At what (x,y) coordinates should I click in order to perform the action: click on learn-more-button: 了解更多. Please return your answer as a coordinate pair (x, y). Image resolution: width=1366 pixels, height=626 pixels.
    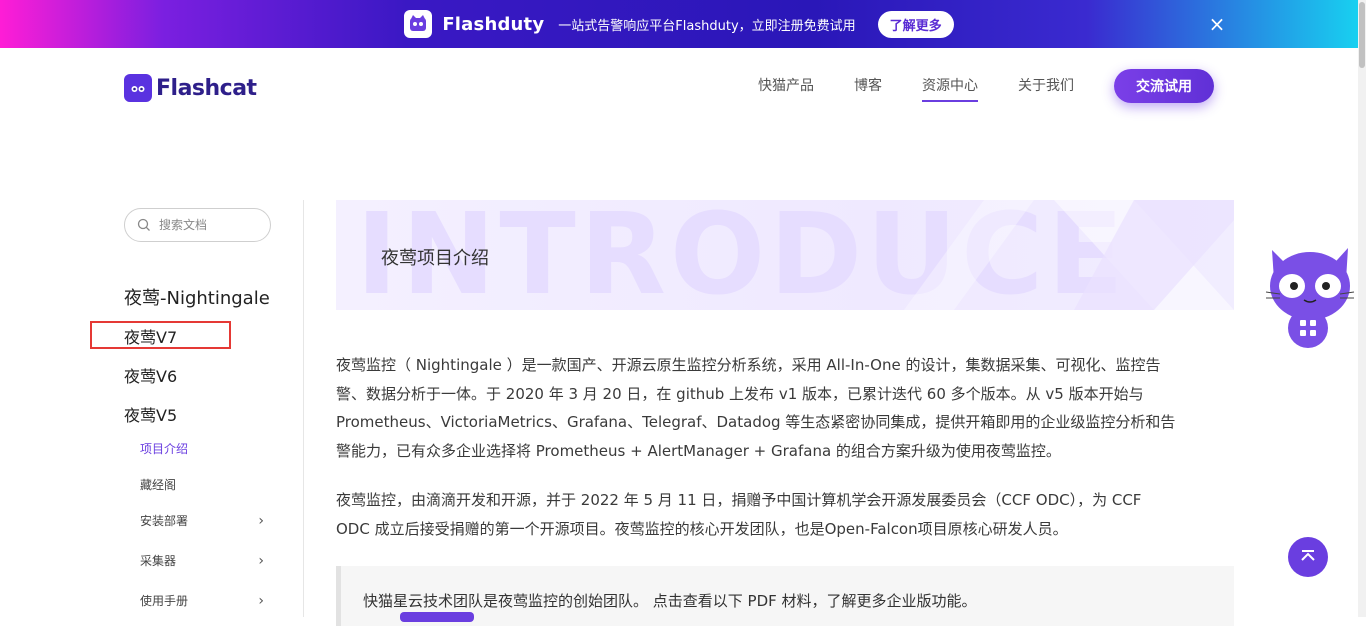
    Looking at the image, I should click on (915, 24).